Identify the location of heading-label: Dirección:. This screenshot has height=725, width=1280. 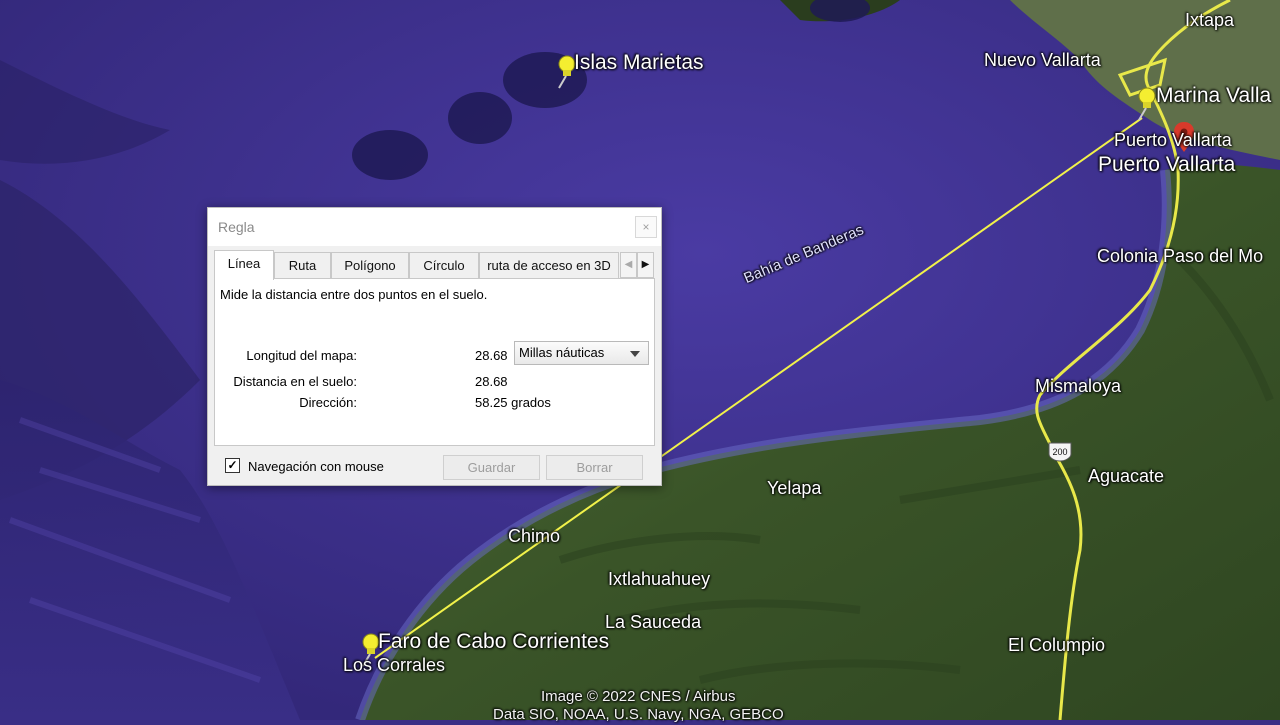
(328, 402).